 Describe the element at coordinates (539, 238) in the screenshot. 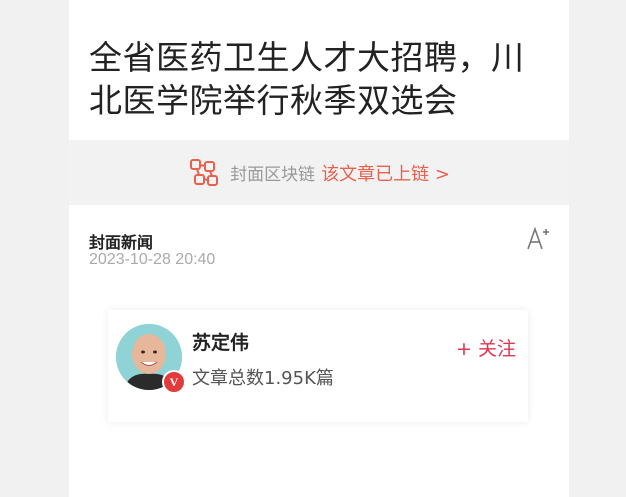

I see `font-size-increase-icon` at that location.